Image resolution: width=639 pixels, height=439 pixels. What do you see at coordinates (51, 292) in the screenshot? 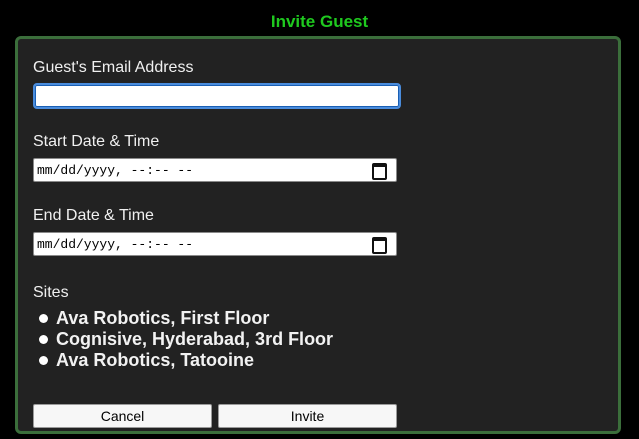
I see `sites-label: Sites` at bounding box center [51, 292].